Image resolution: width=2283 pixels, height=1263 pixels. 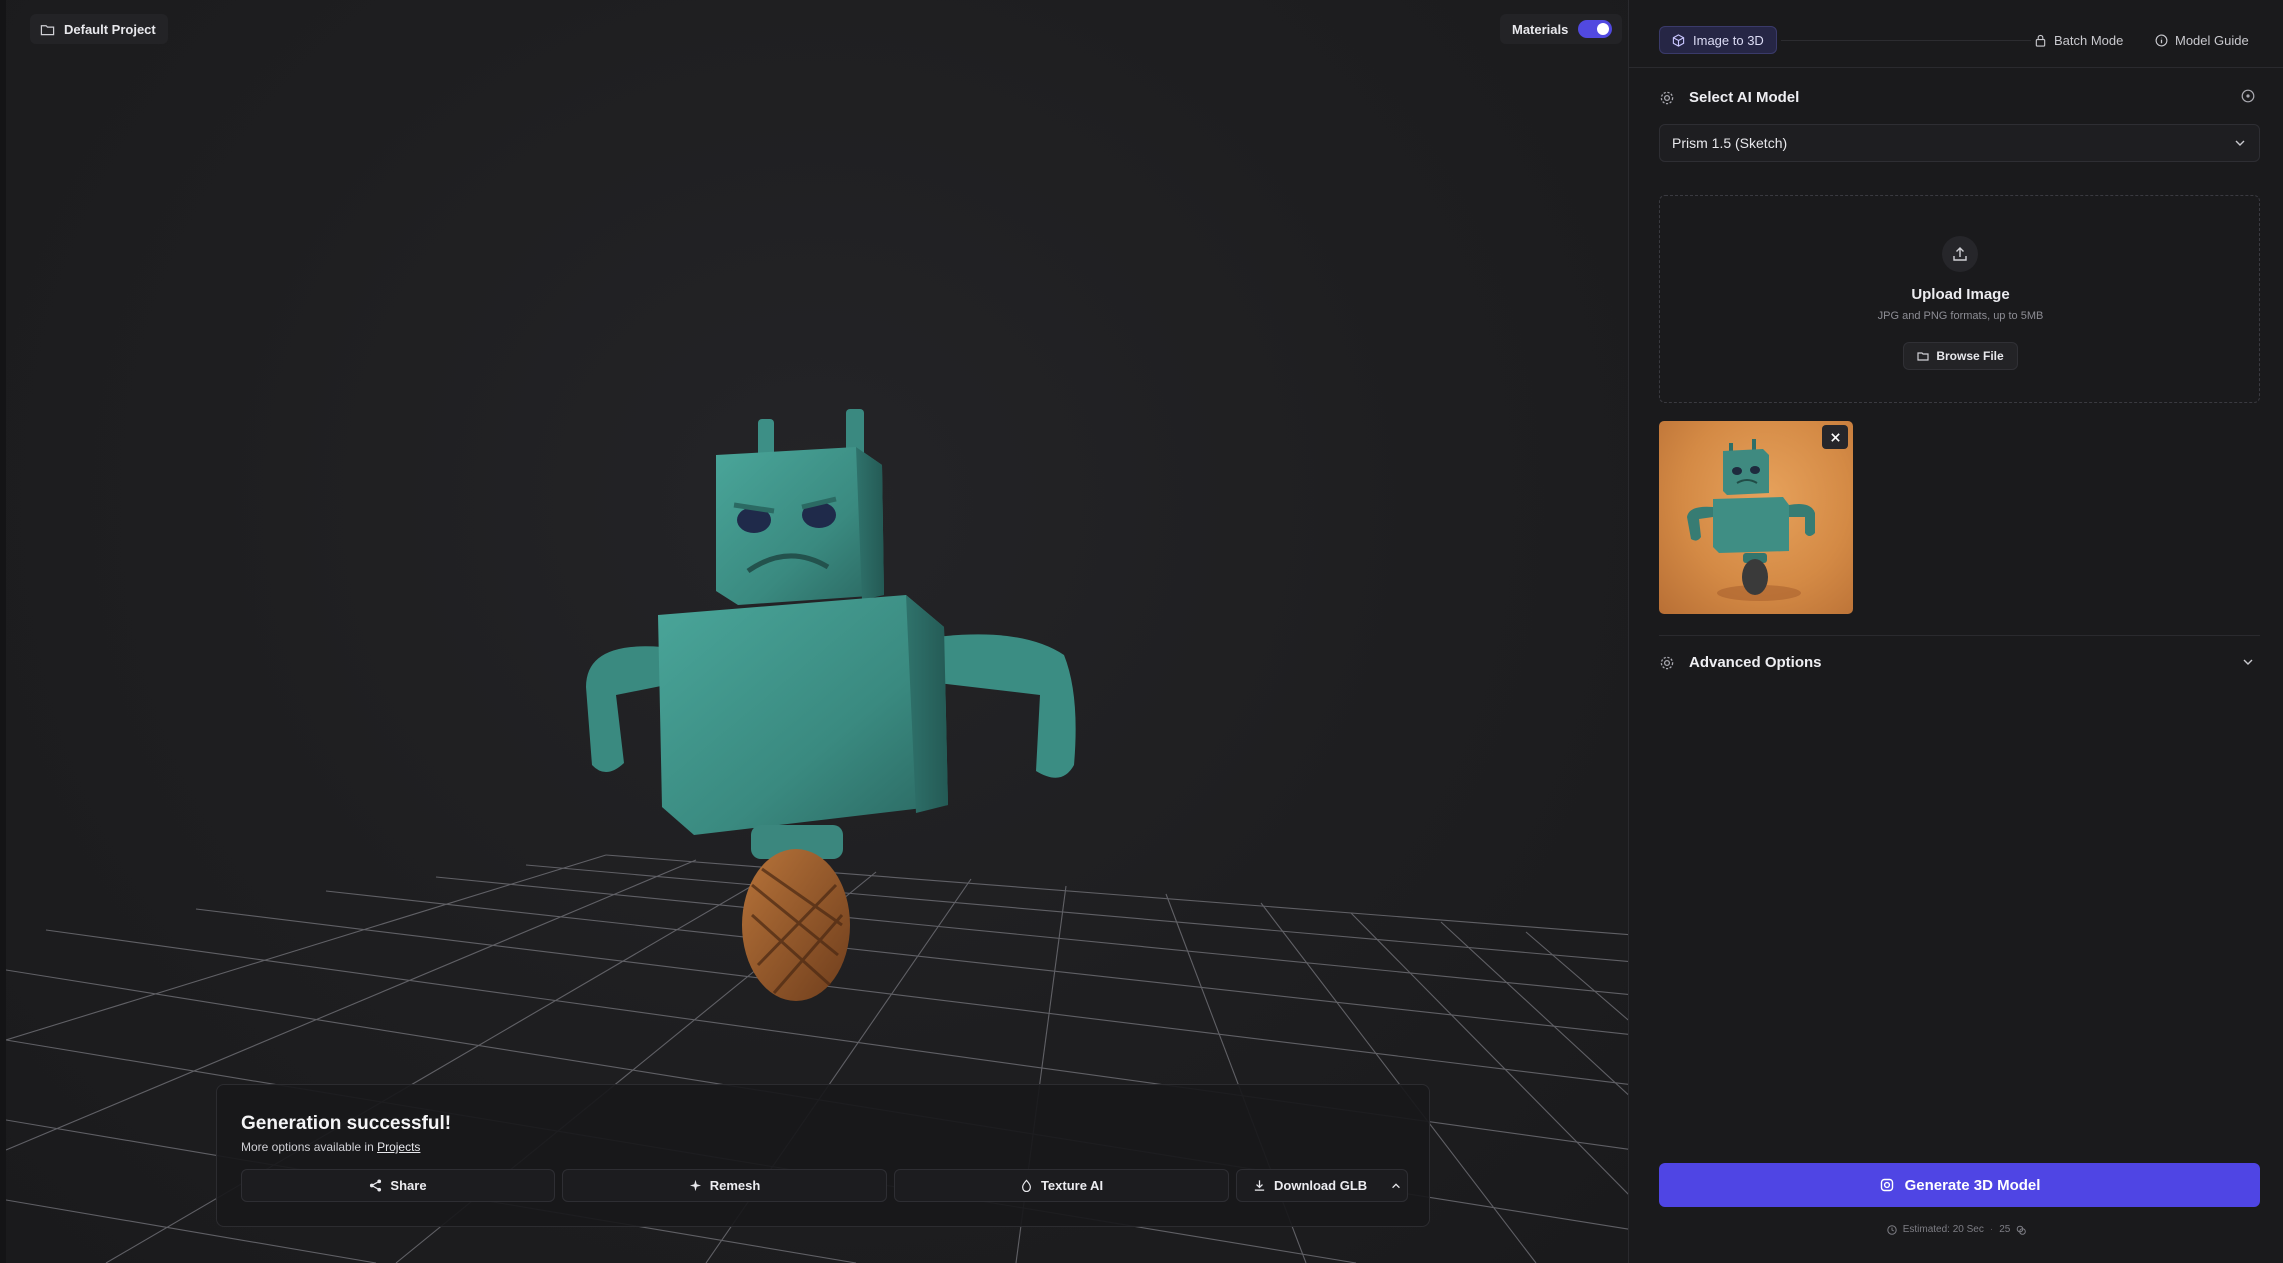 I want to click on clock-icon, so click(x=1891, y=1229).